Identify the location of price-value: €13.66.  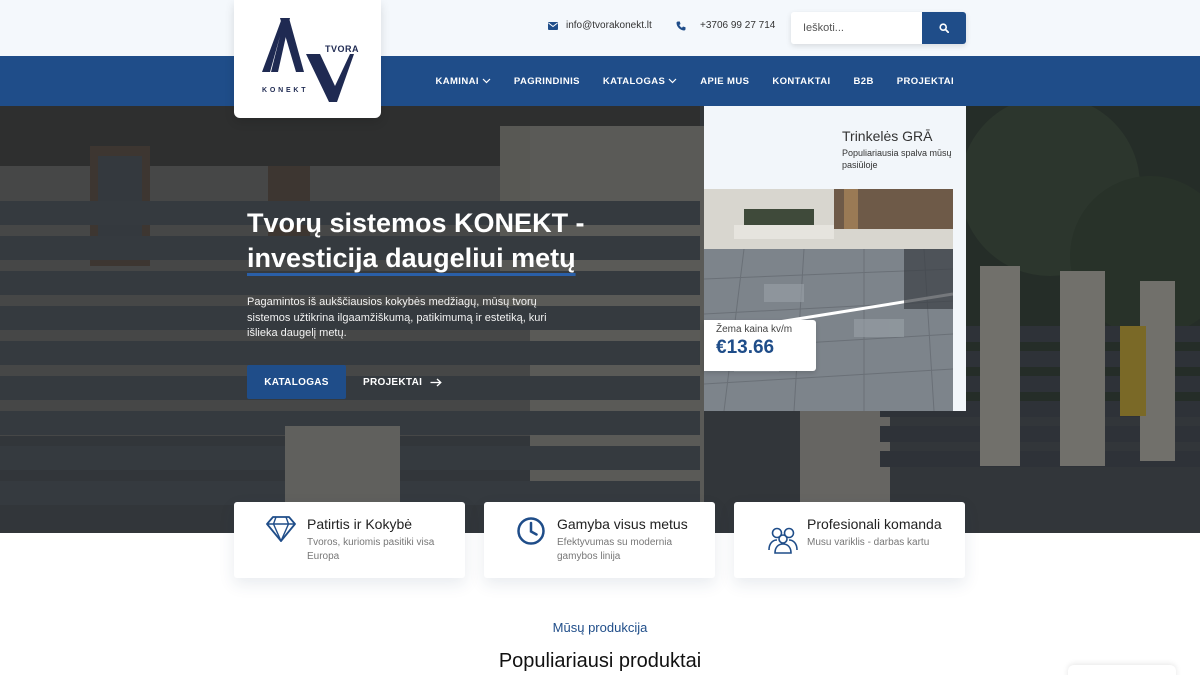
(745, 347).